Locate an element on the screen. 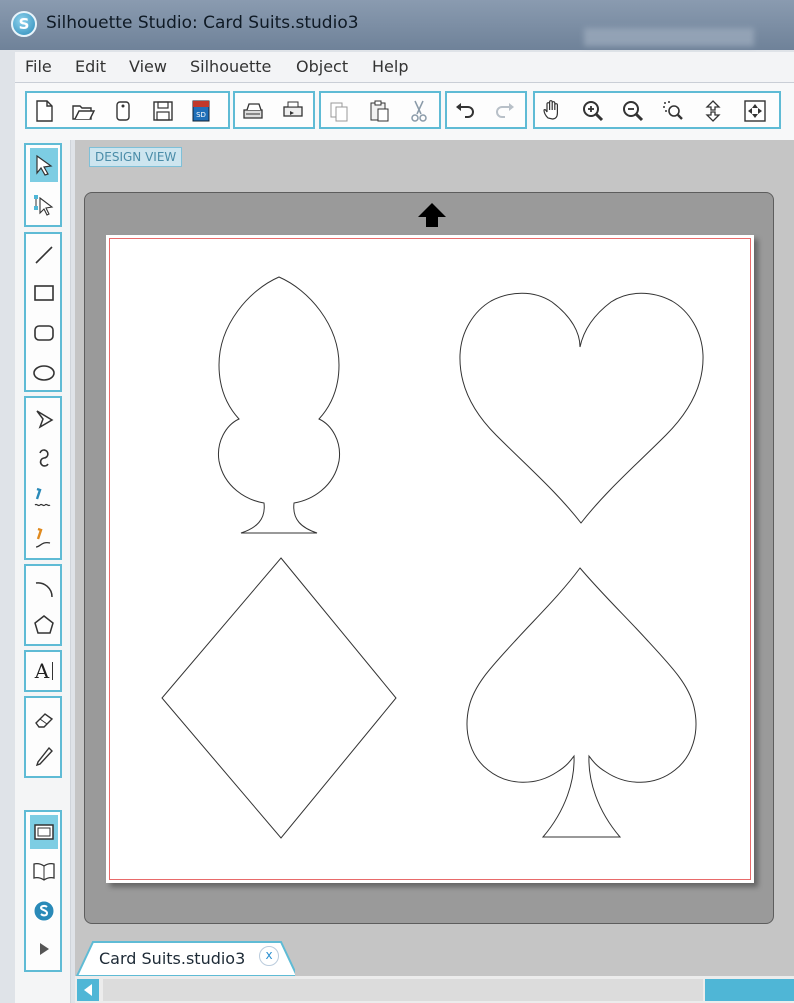 The height and width of the screenshot is (1003, 794). window-titlebar: S Silhouette Studio: Card Suits.studio3 is located at coordinates (397, 25).